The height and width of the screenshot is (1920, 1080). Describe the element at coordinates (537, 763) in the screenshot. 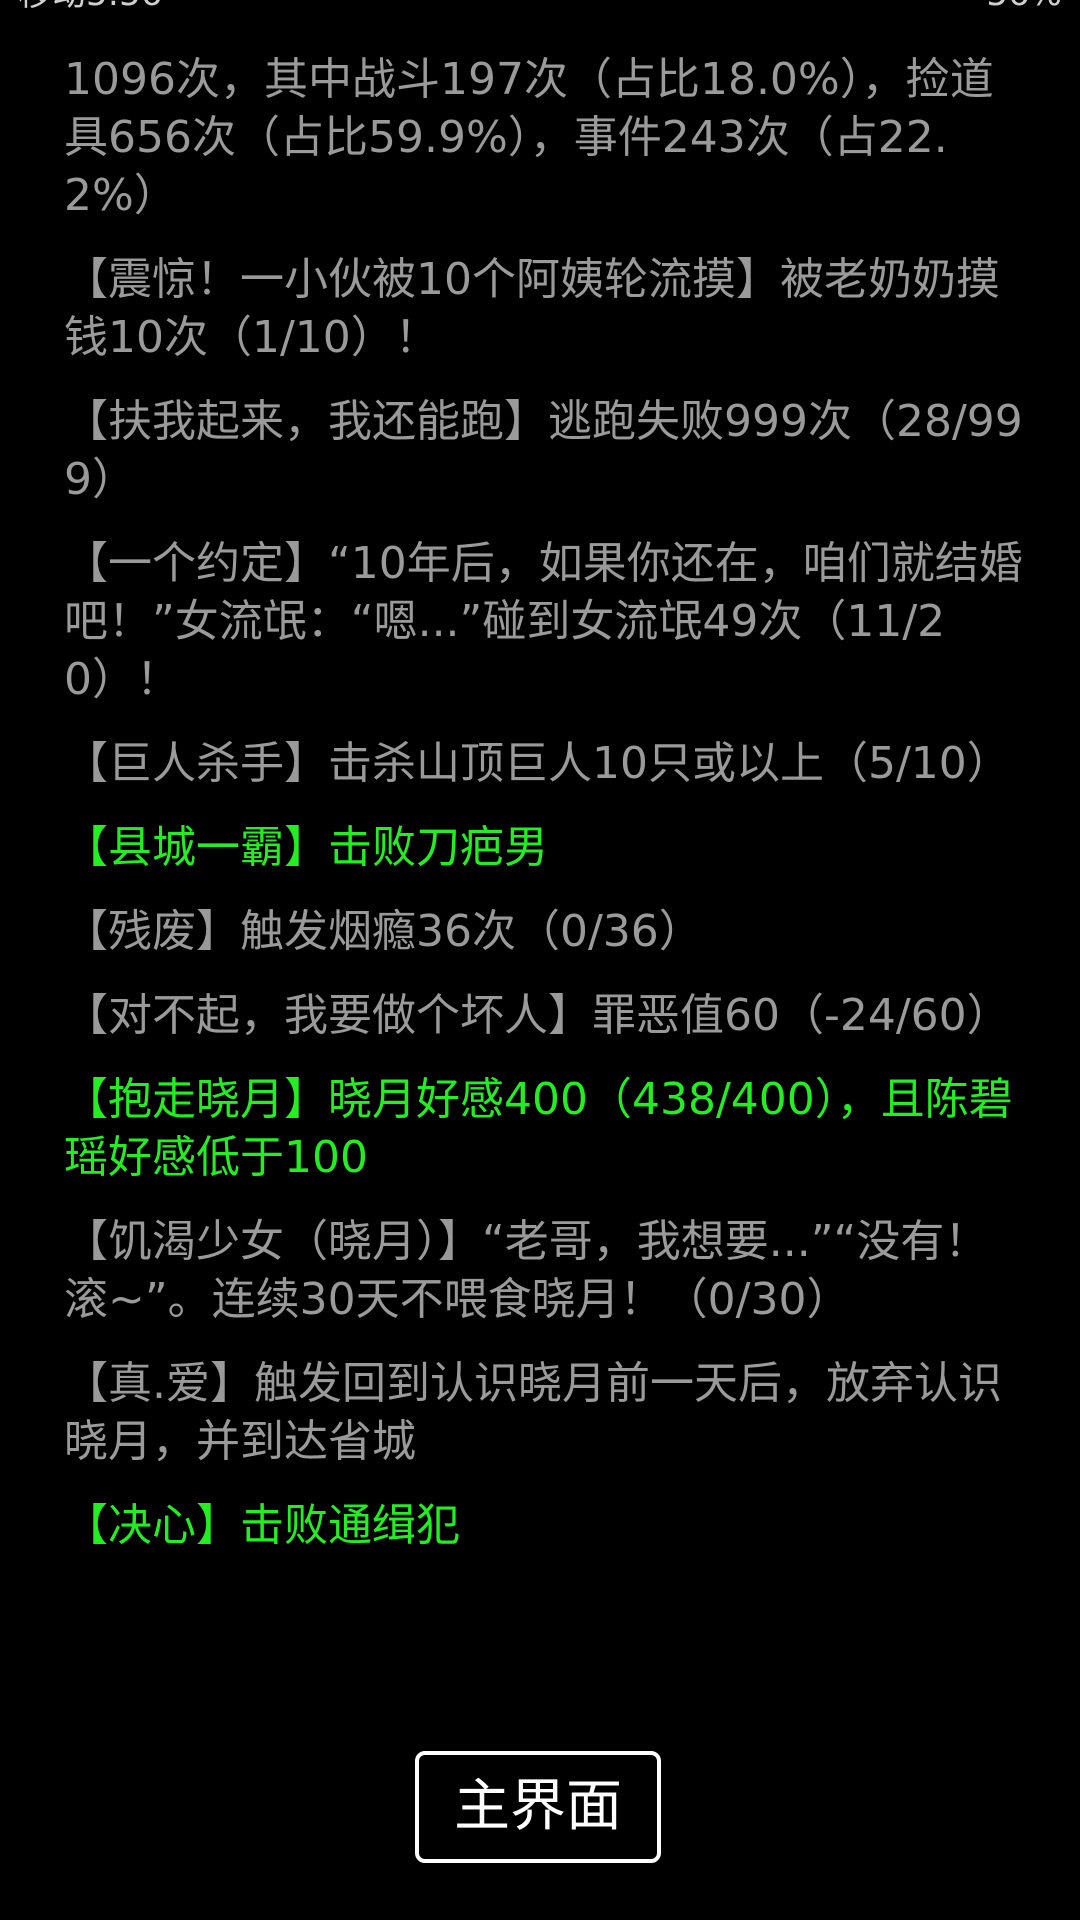

I see `achievement-item: 【巨人杀手】击杀山顶巨人10只或以上（5/10）` at that location.